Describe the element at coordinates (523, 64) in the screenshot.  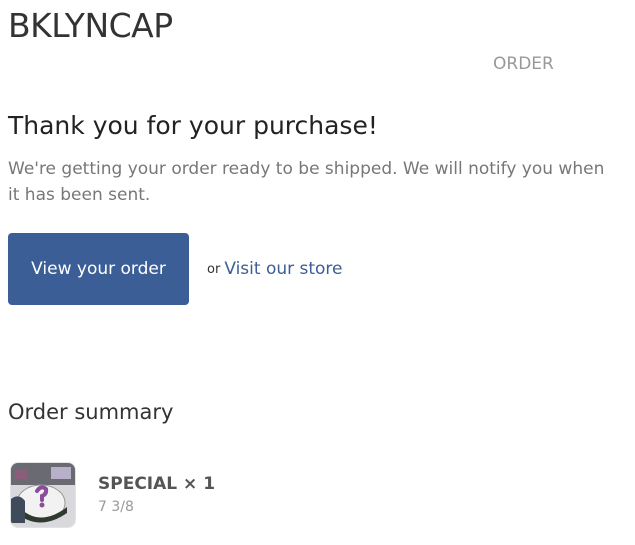
I see `order-label: ORDER` at that location.